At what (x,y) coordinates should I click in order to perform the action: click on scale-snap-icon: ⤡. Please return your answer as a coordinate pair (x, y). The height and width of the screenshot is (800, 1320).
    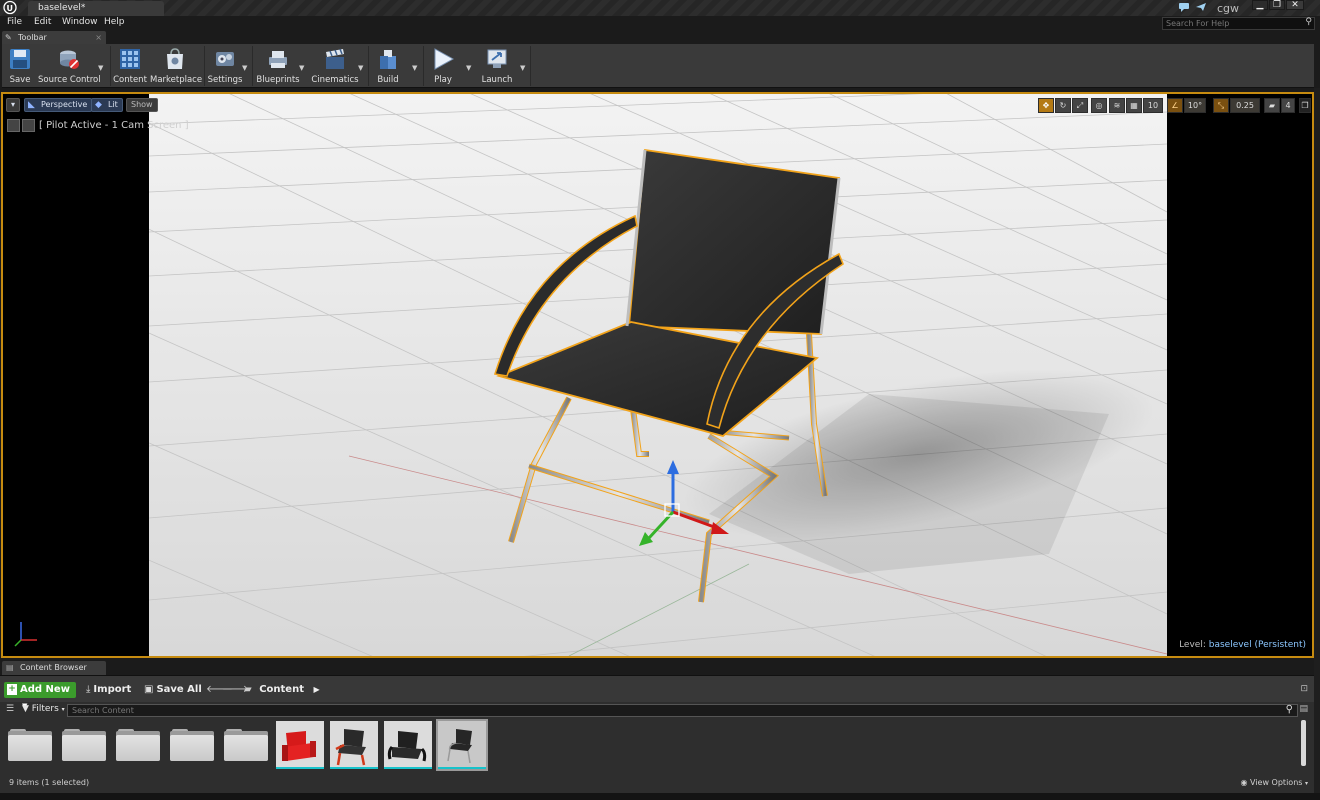
    Looking at the image, I should click on (1221, 105).